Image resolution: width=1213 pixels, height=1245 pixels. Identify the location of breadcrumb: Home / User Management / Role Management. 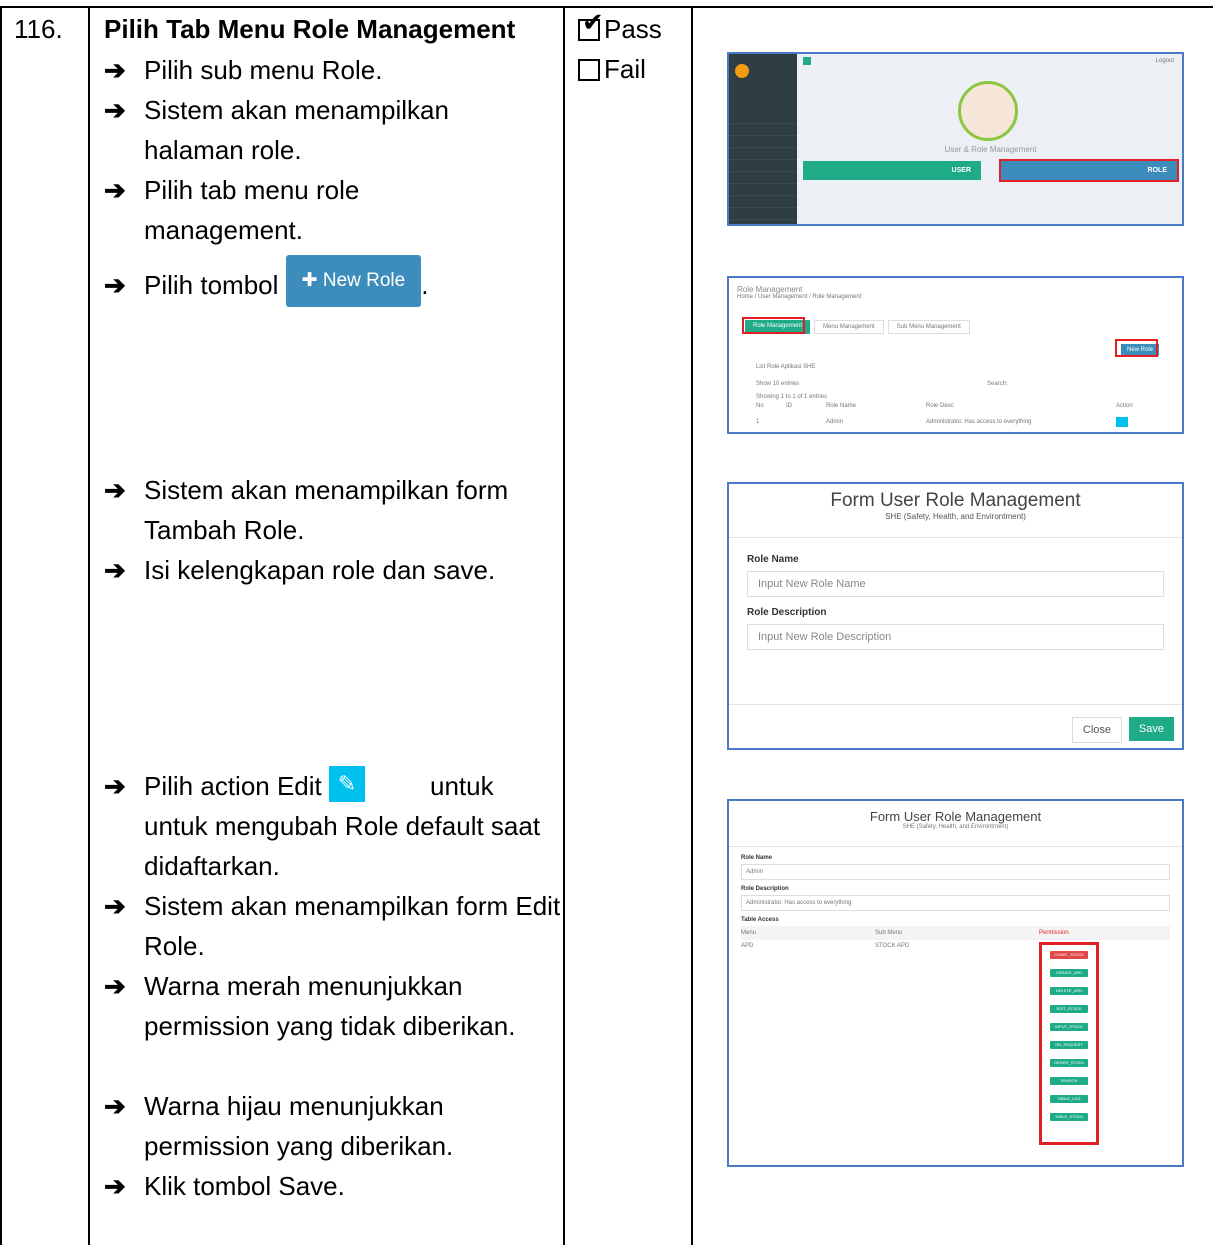
(799, 297).